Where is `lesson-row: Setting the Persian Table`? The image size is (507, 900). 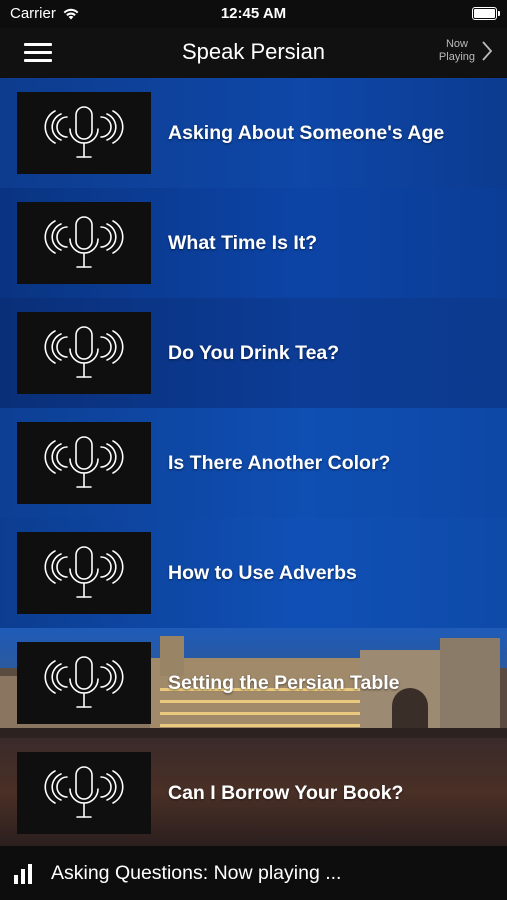 lesson-row: Setting the Persian Table is located at coordinates (253, 683).